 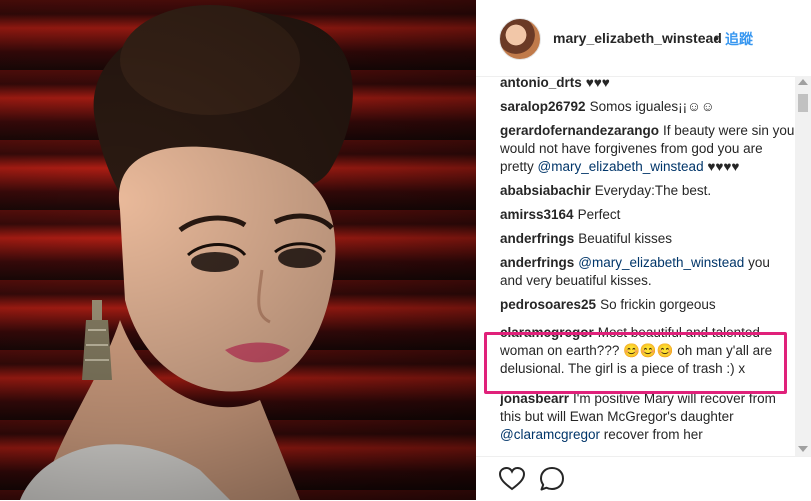 I want to click on comment-text: Perfect, so click(x=599, y=214).